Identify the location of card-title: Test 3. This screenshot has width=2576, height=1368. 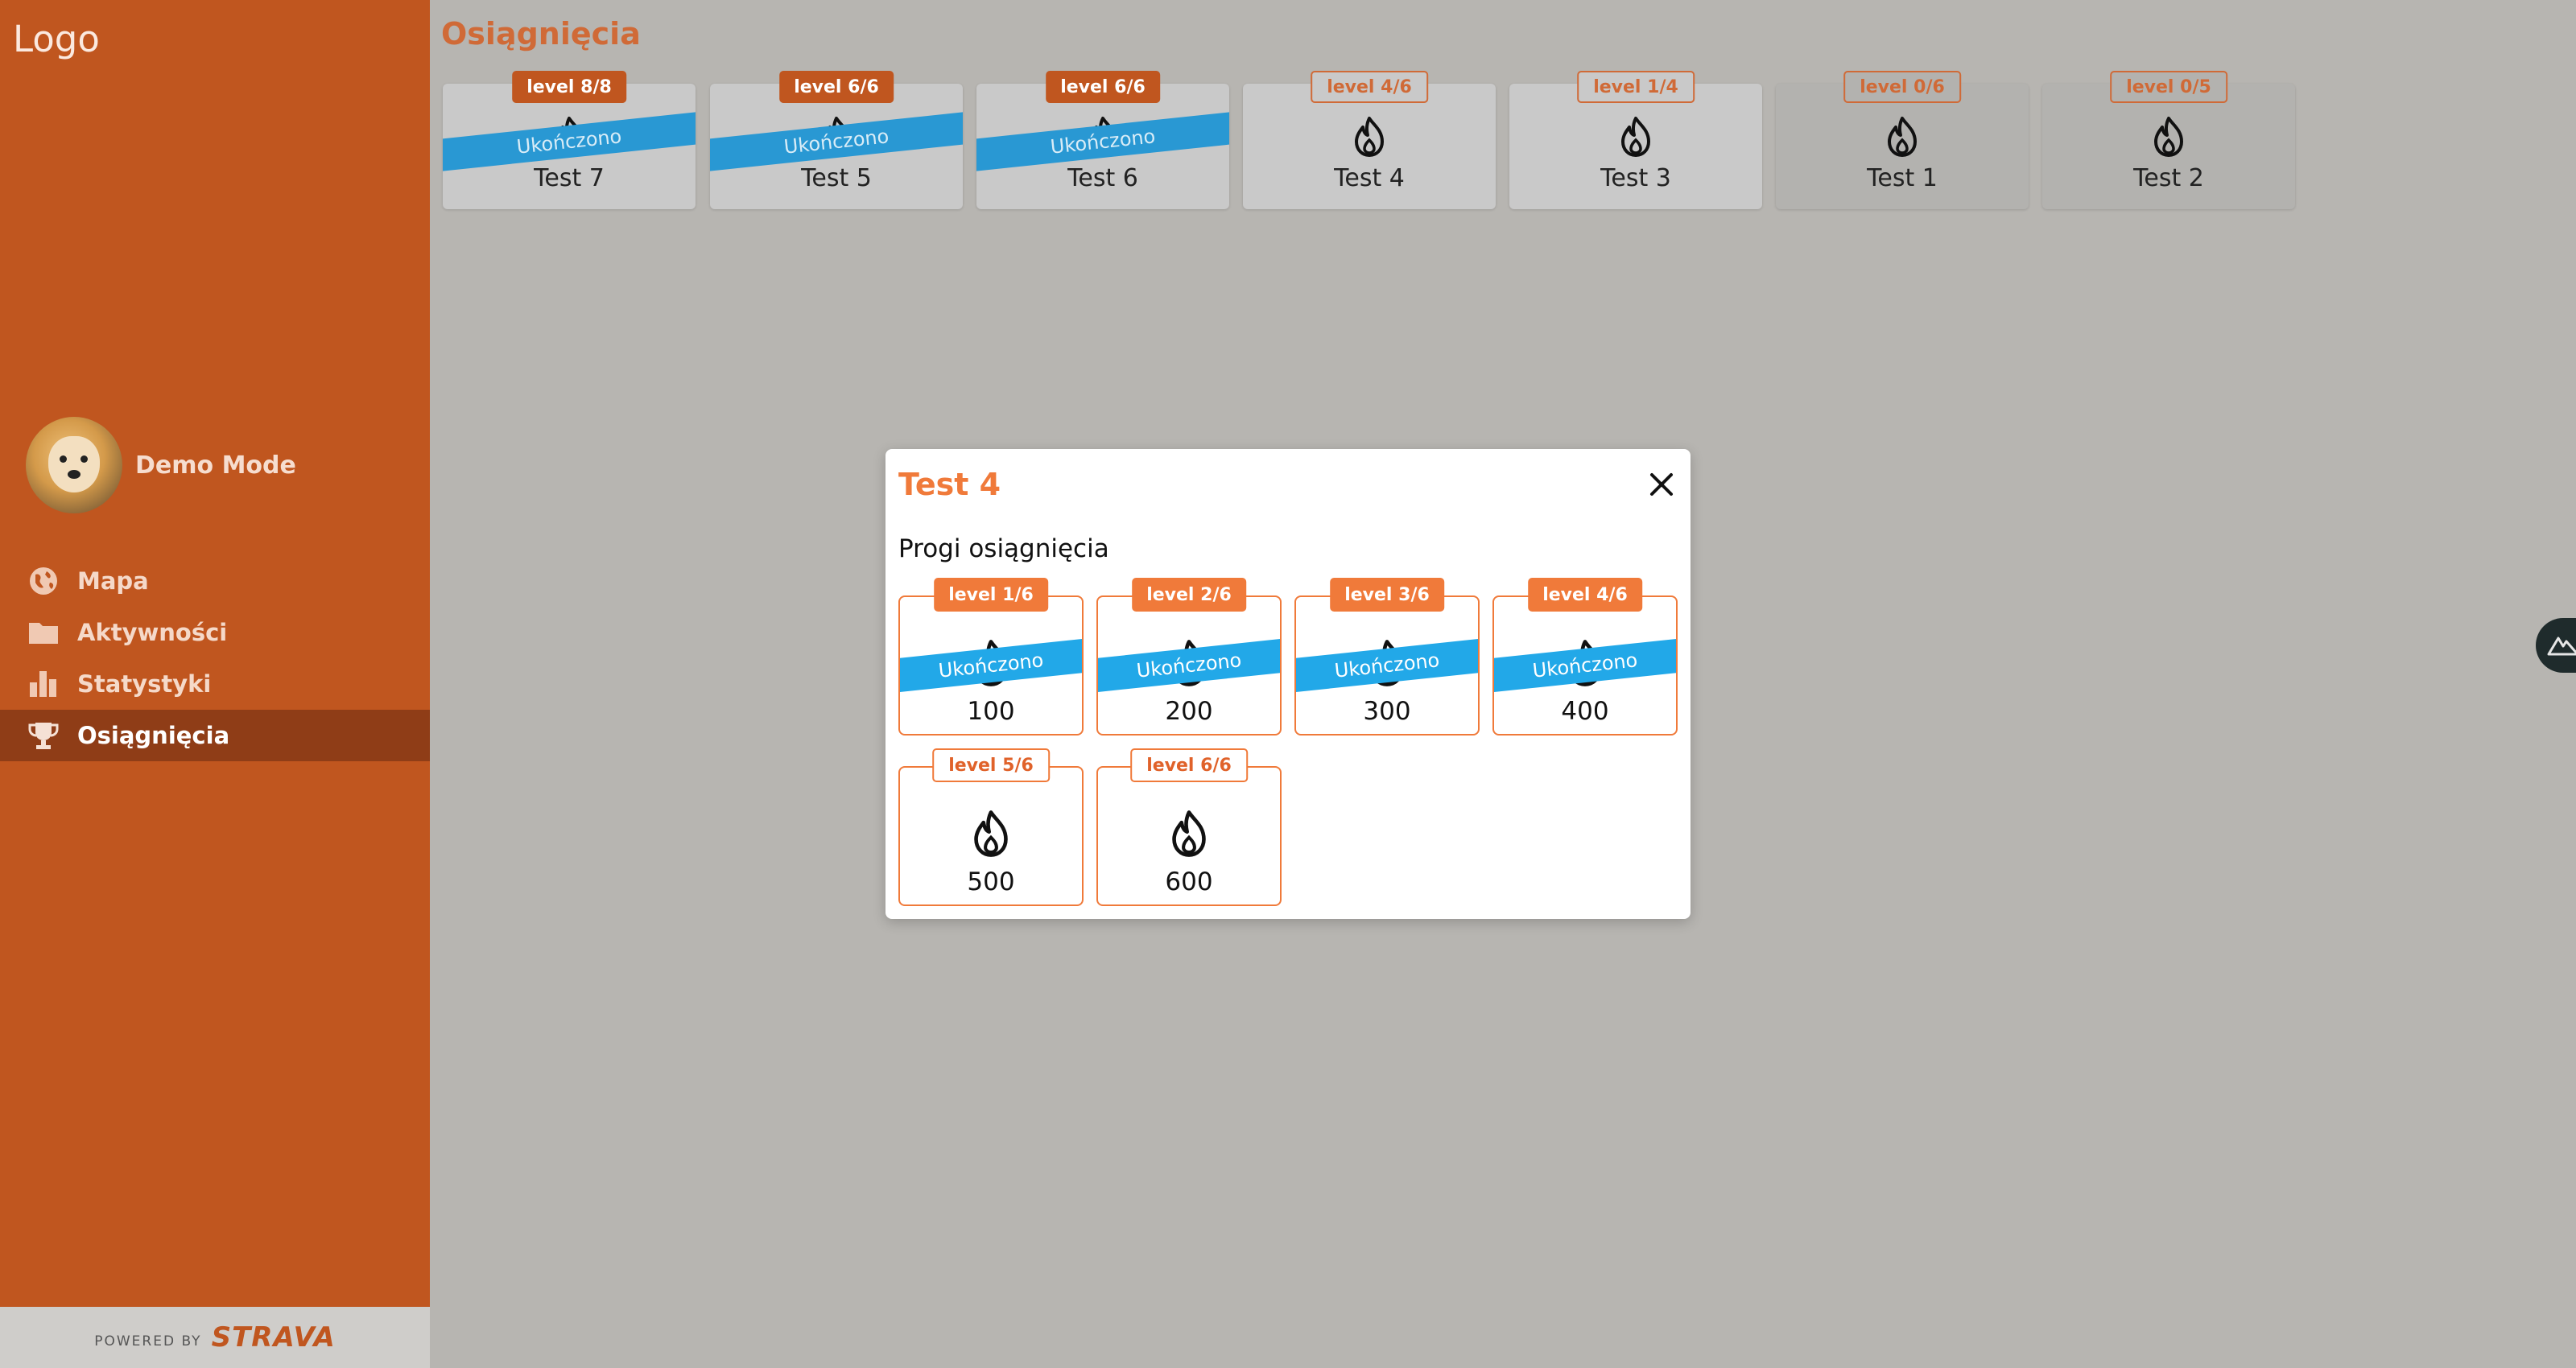
(1635, 178).